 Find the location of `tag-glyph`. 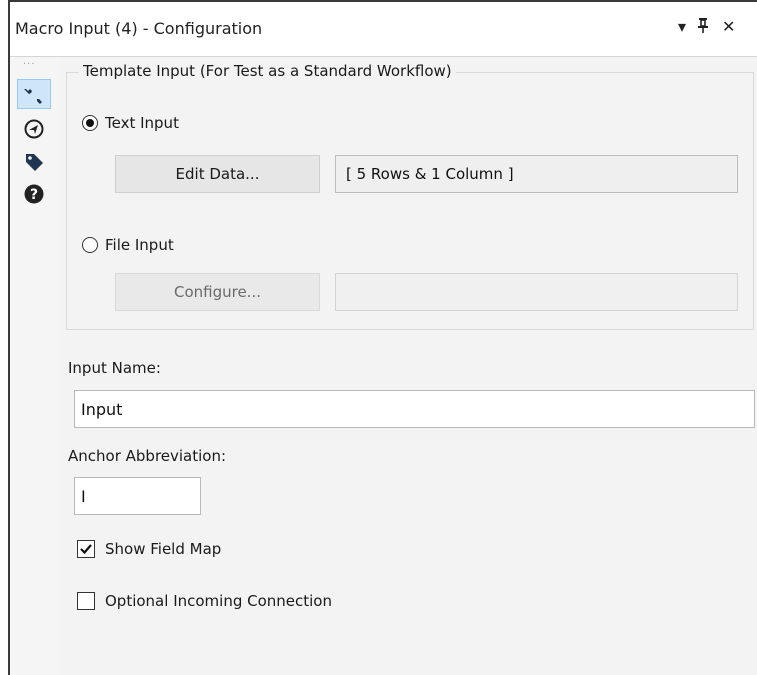

tag-glyph is located at coordinates (34, 162).